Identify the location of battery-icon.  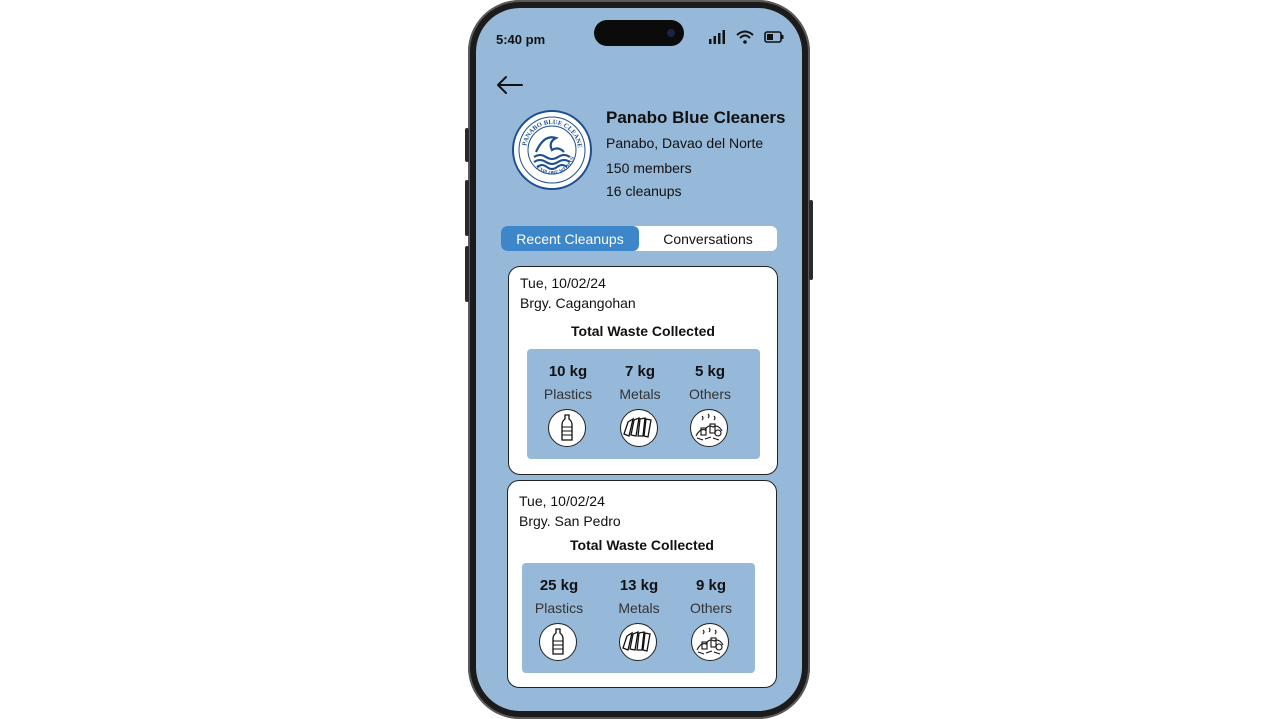
(774, 37).